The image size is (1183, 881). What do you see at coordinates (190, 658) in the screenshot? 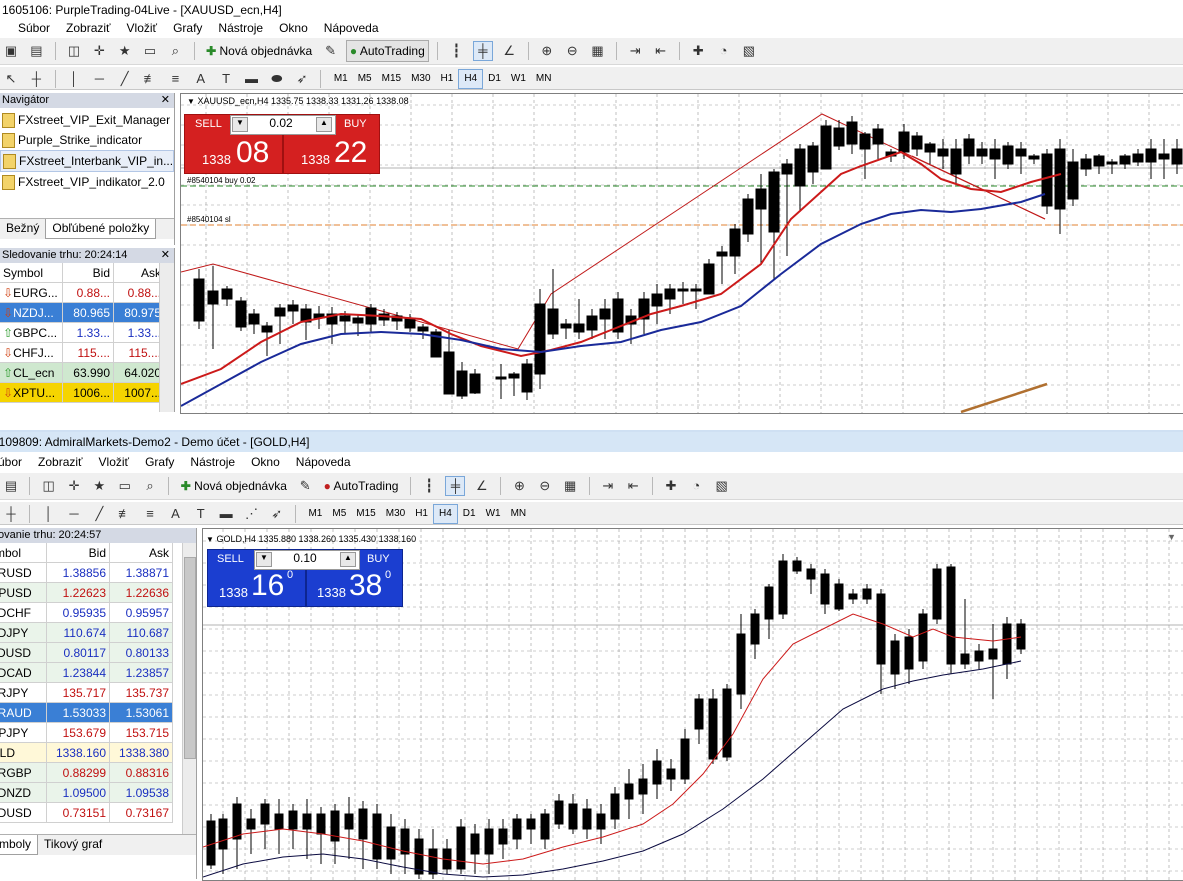
I see `scrollbar-thumb` at bounding box center [190, 658].